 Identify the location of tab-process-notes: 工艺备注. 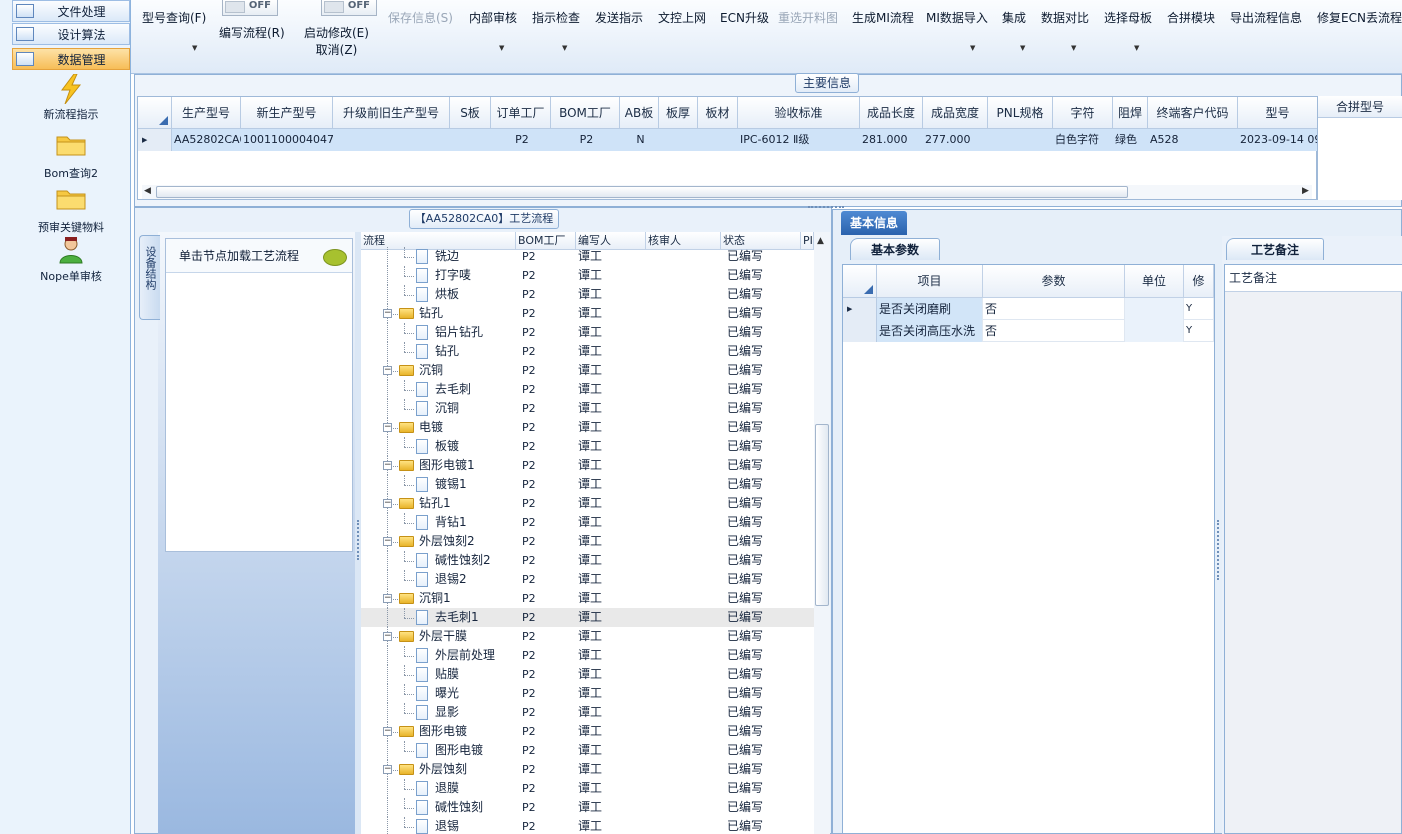
(1275, 249).